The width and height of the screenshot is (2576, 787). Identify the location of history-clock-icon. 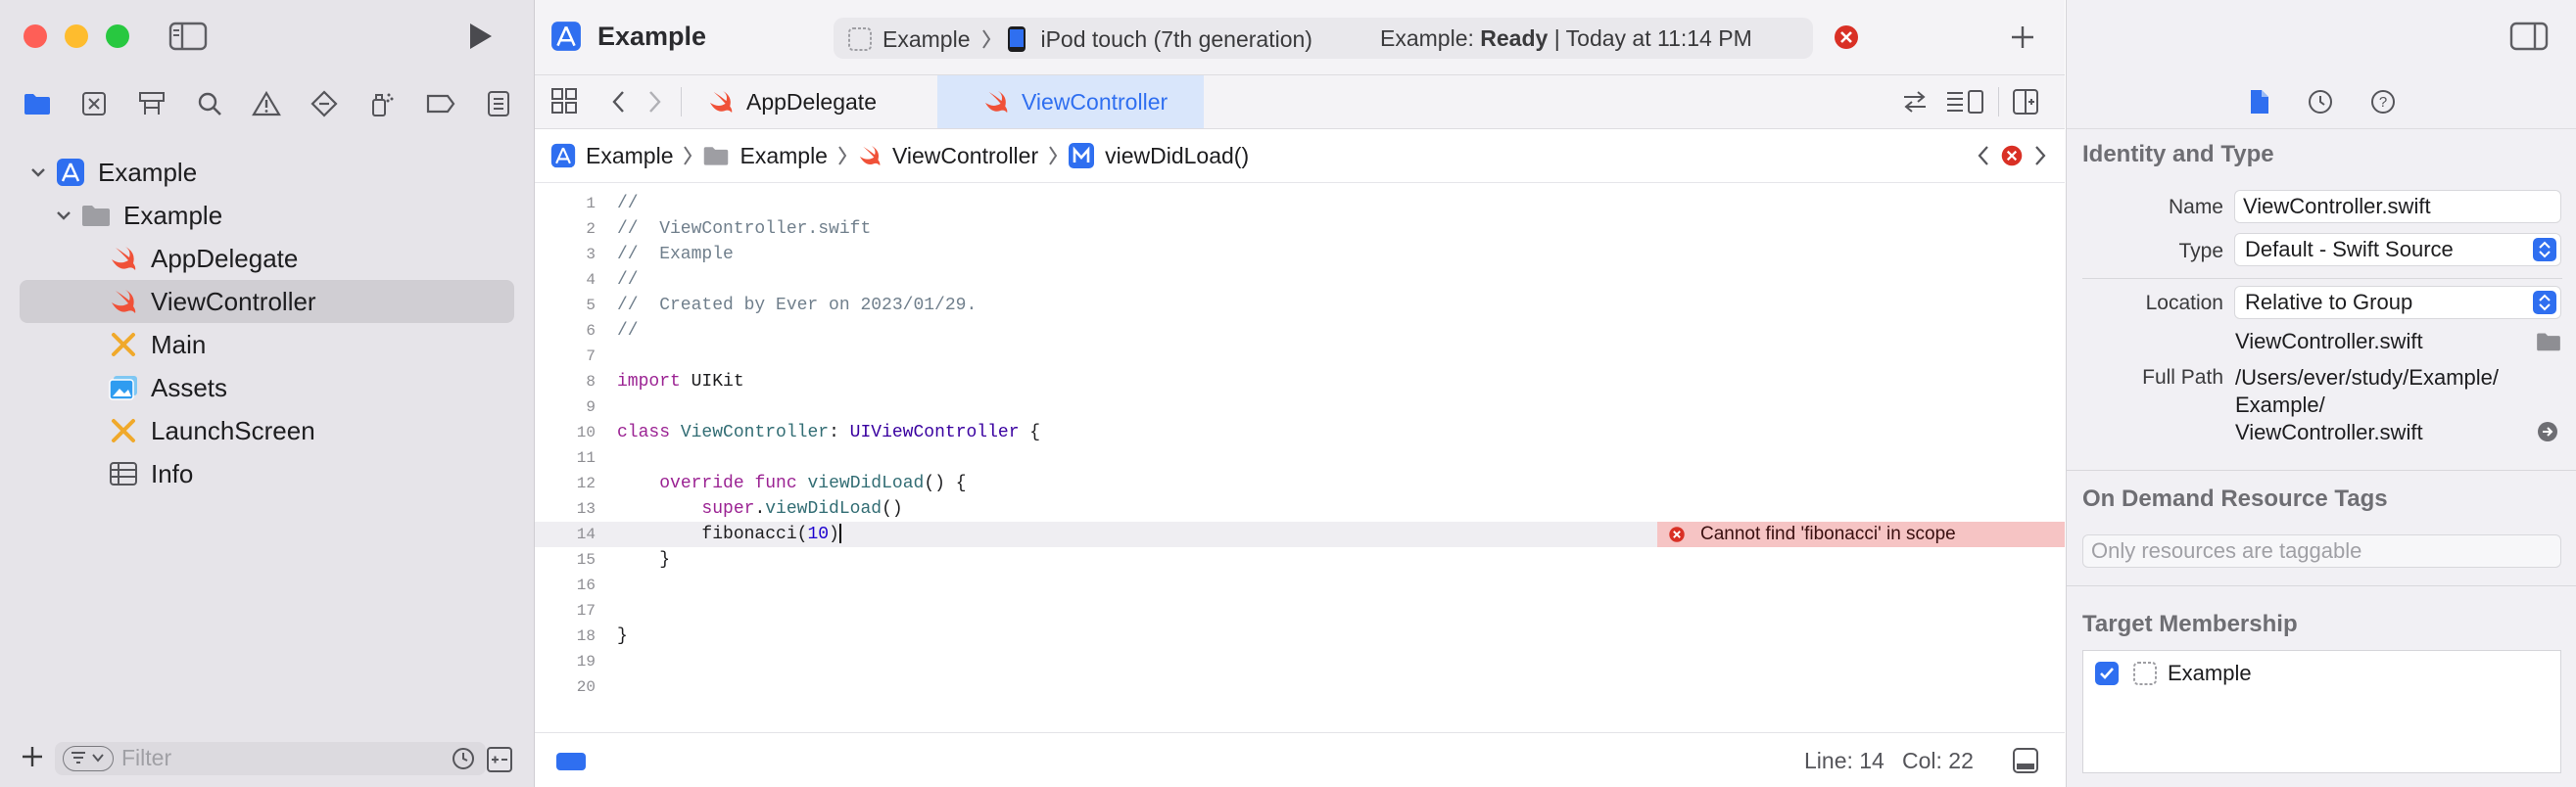
(2320, 102).